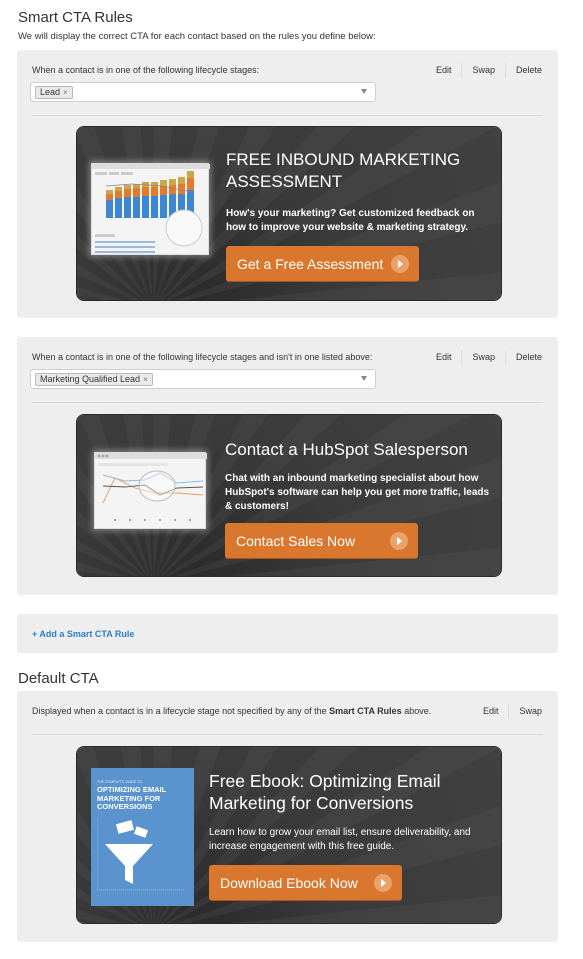 This screenshot has height=959, width=583. I want to click on get-free-assessment-button: Get a Free Assessment, so click(322, 264).